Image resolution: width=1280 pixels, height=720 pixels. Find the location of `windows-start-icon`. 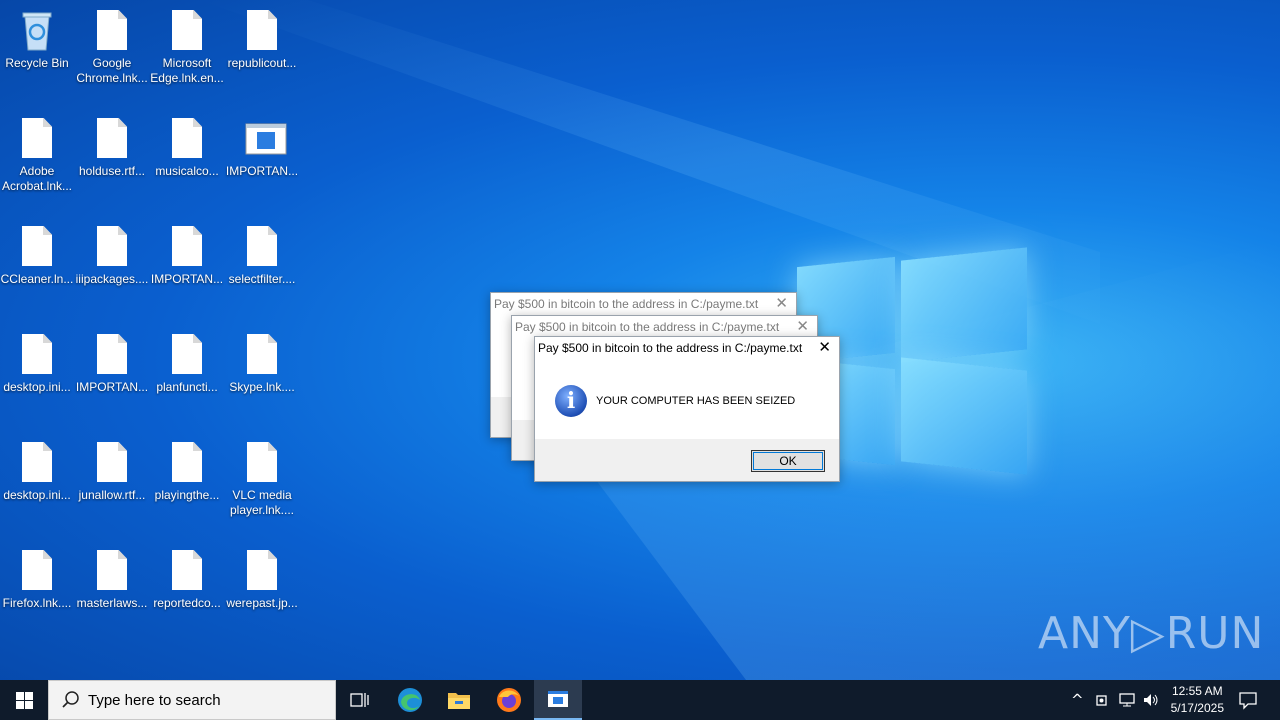

windows-start-icon is located at coordinates (24, 700).